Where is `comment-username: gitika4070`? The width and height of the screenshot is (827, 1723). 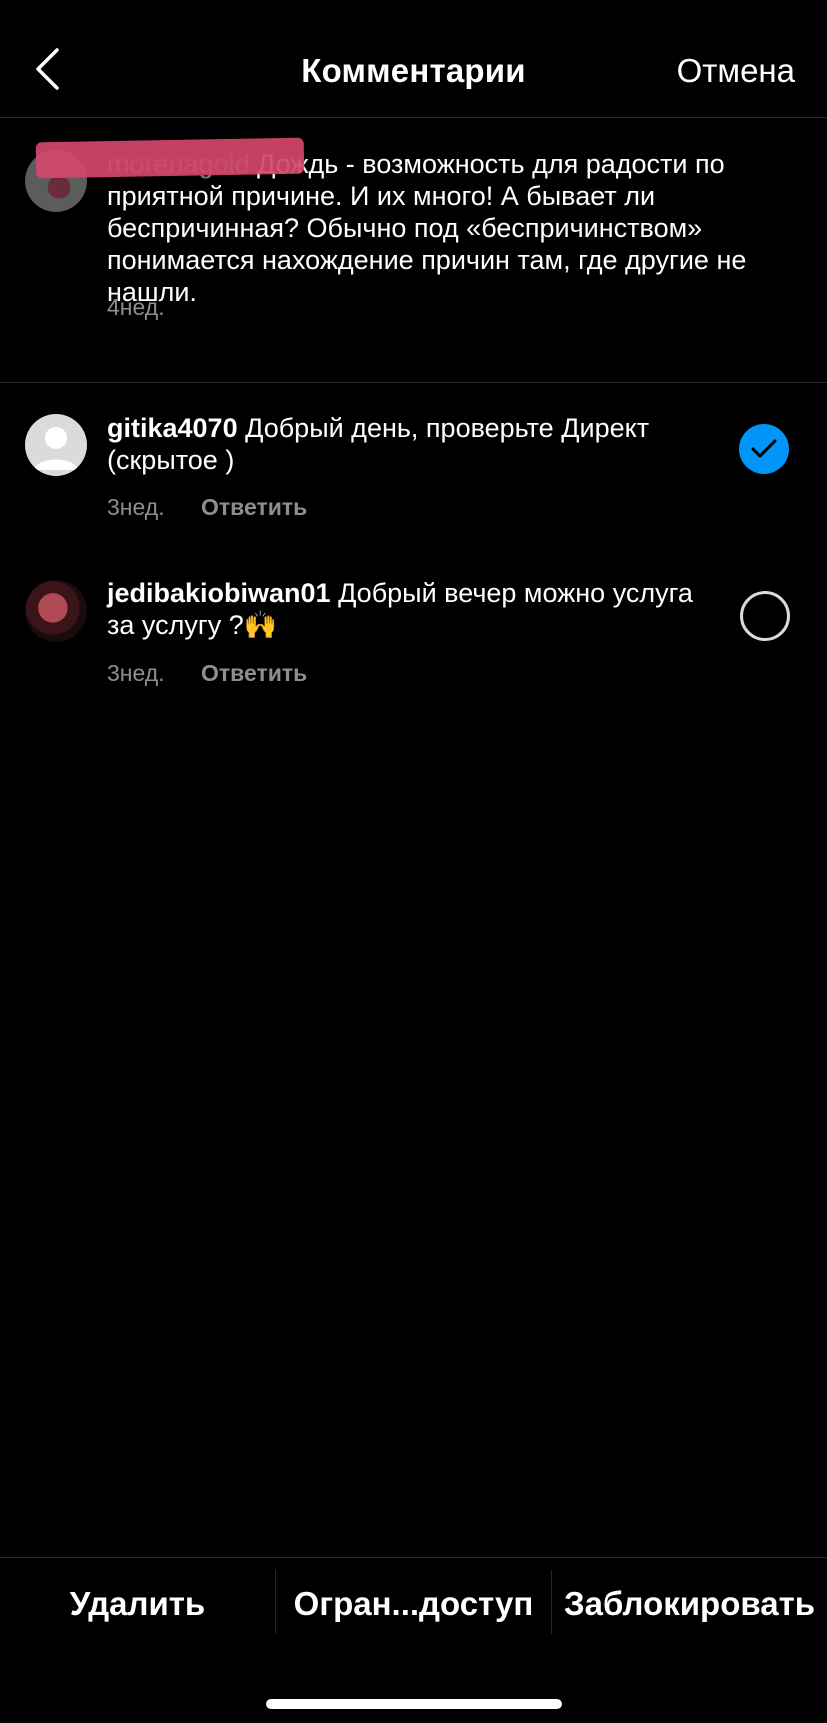 comment-username: gitika4070 is located at coordinates (172, 428).